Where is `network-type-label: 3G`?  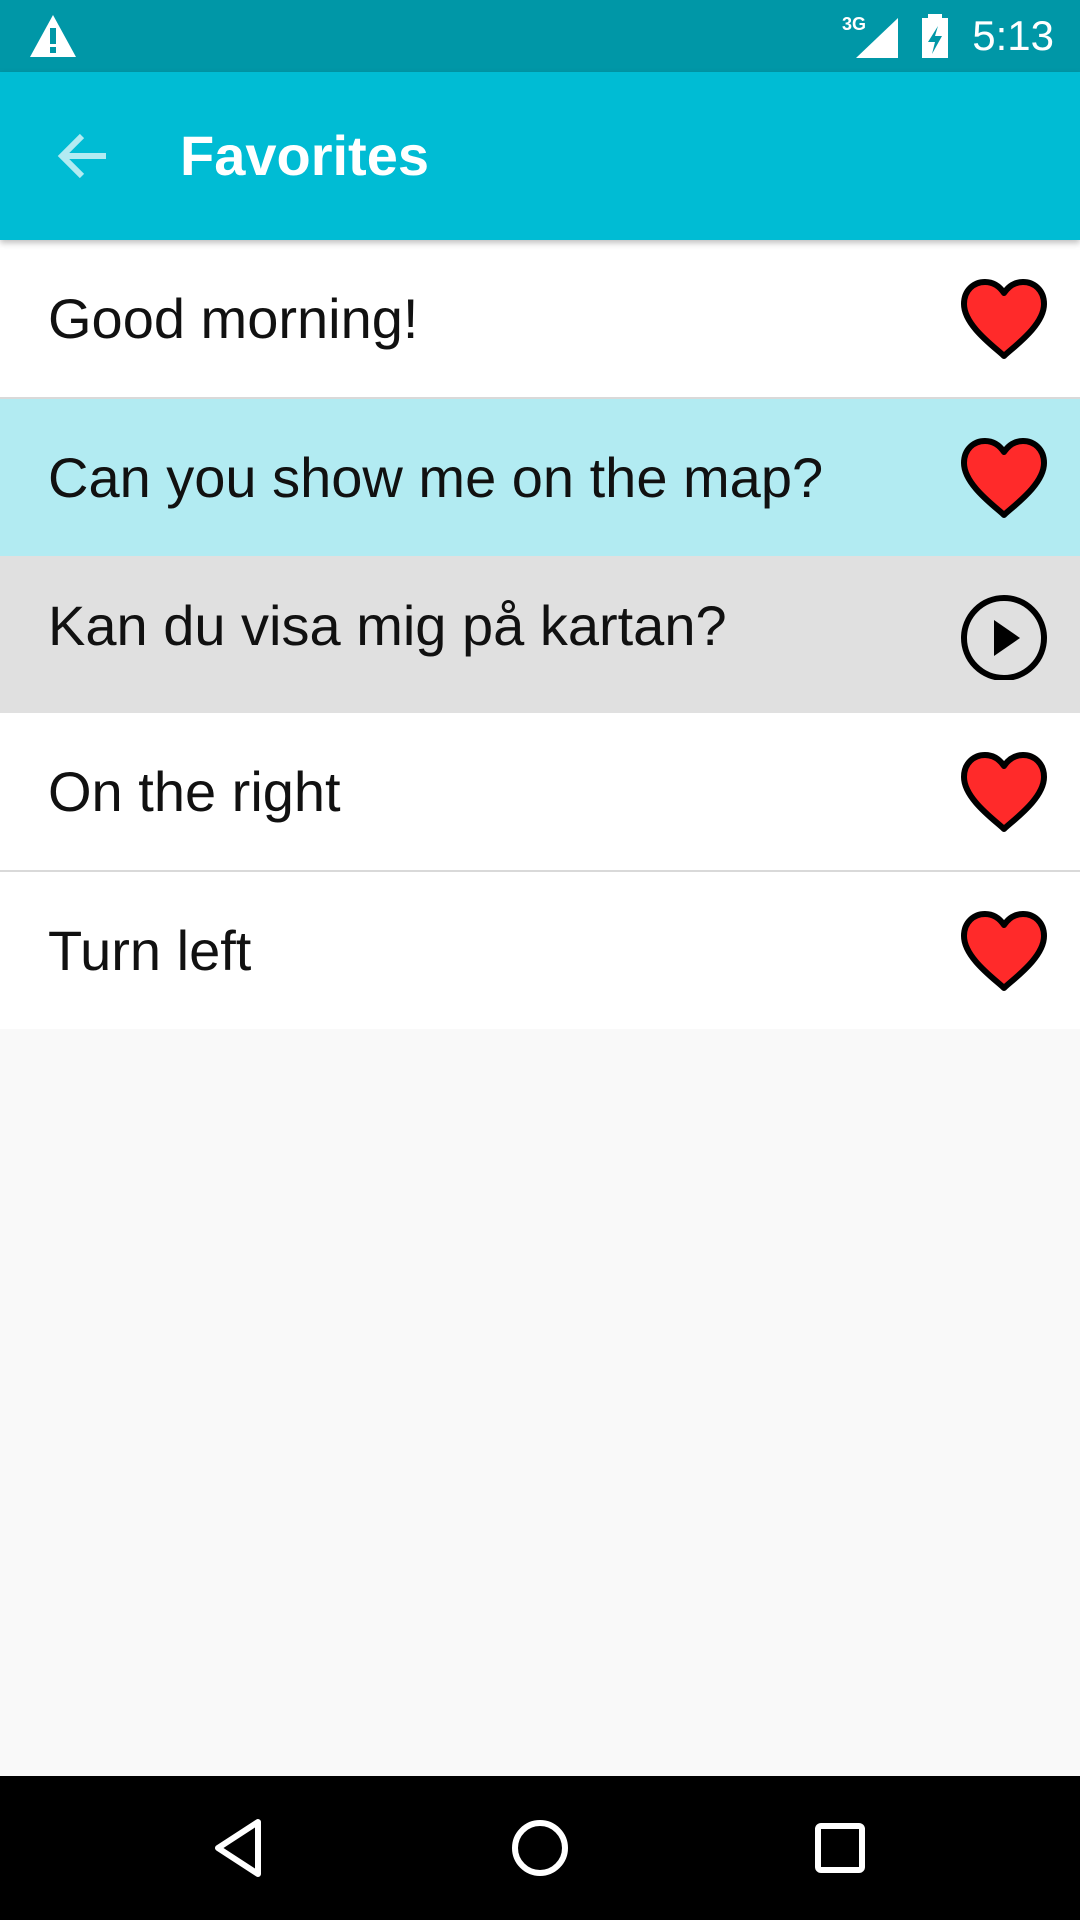 network-type-label: 3G is located at coordinates (854, 24).